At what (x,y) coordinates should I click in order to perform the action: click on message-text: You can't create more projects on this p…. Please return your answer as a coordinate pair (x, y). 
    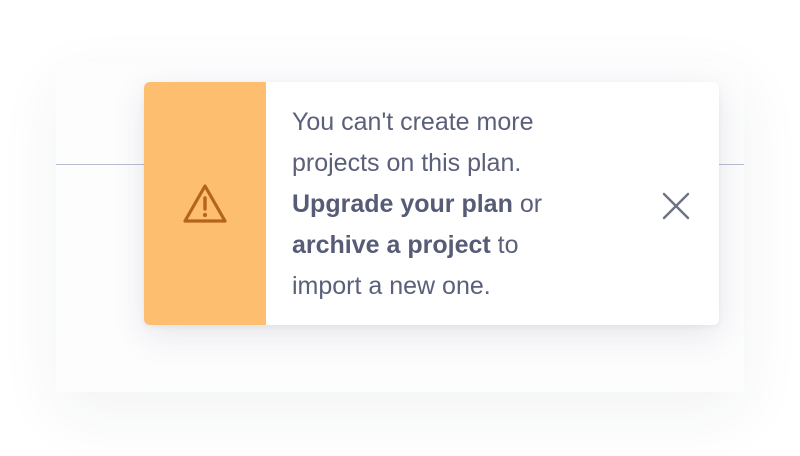
    Looking at the image, I should click on (413, 142).